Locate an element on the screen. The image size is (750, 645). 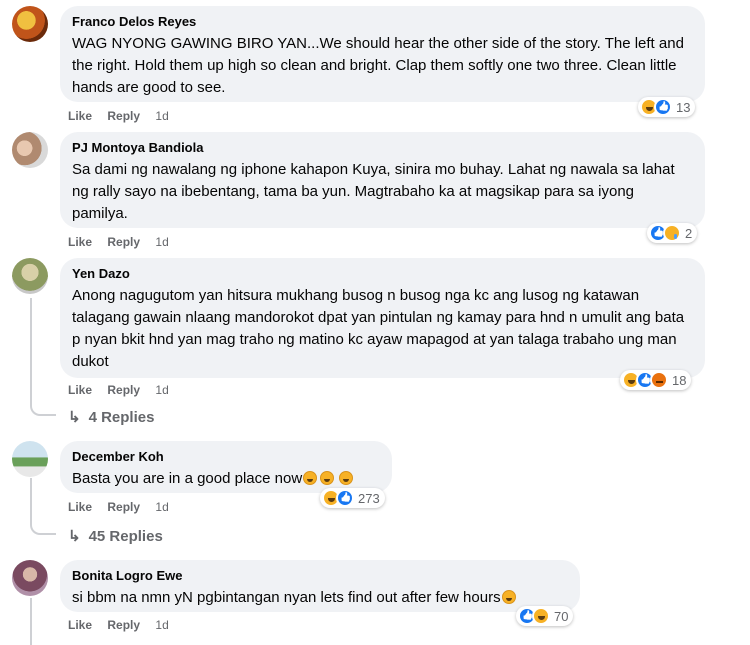
reaction-summary: 2 is located at coordinates (672, 233).